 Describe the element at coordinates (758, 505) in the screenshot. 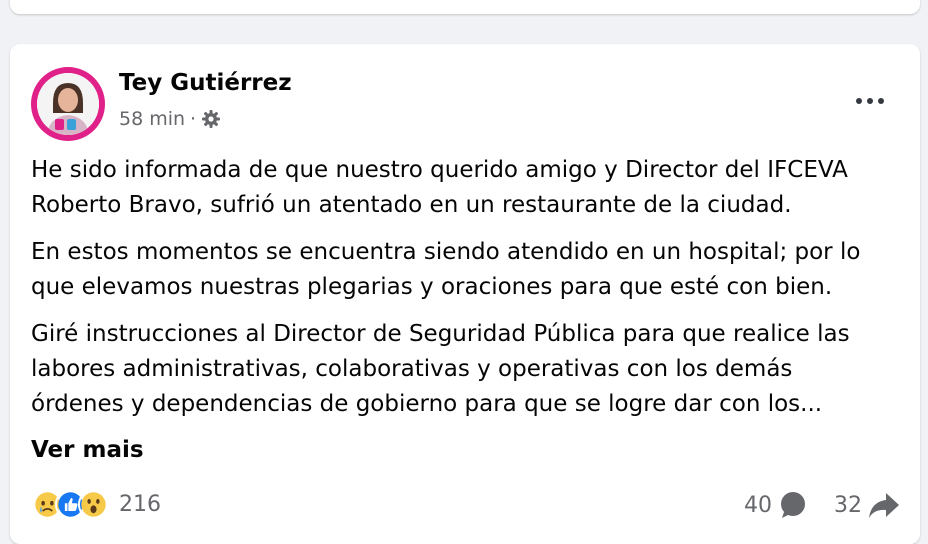

I see `comment-count: 40` at that location.